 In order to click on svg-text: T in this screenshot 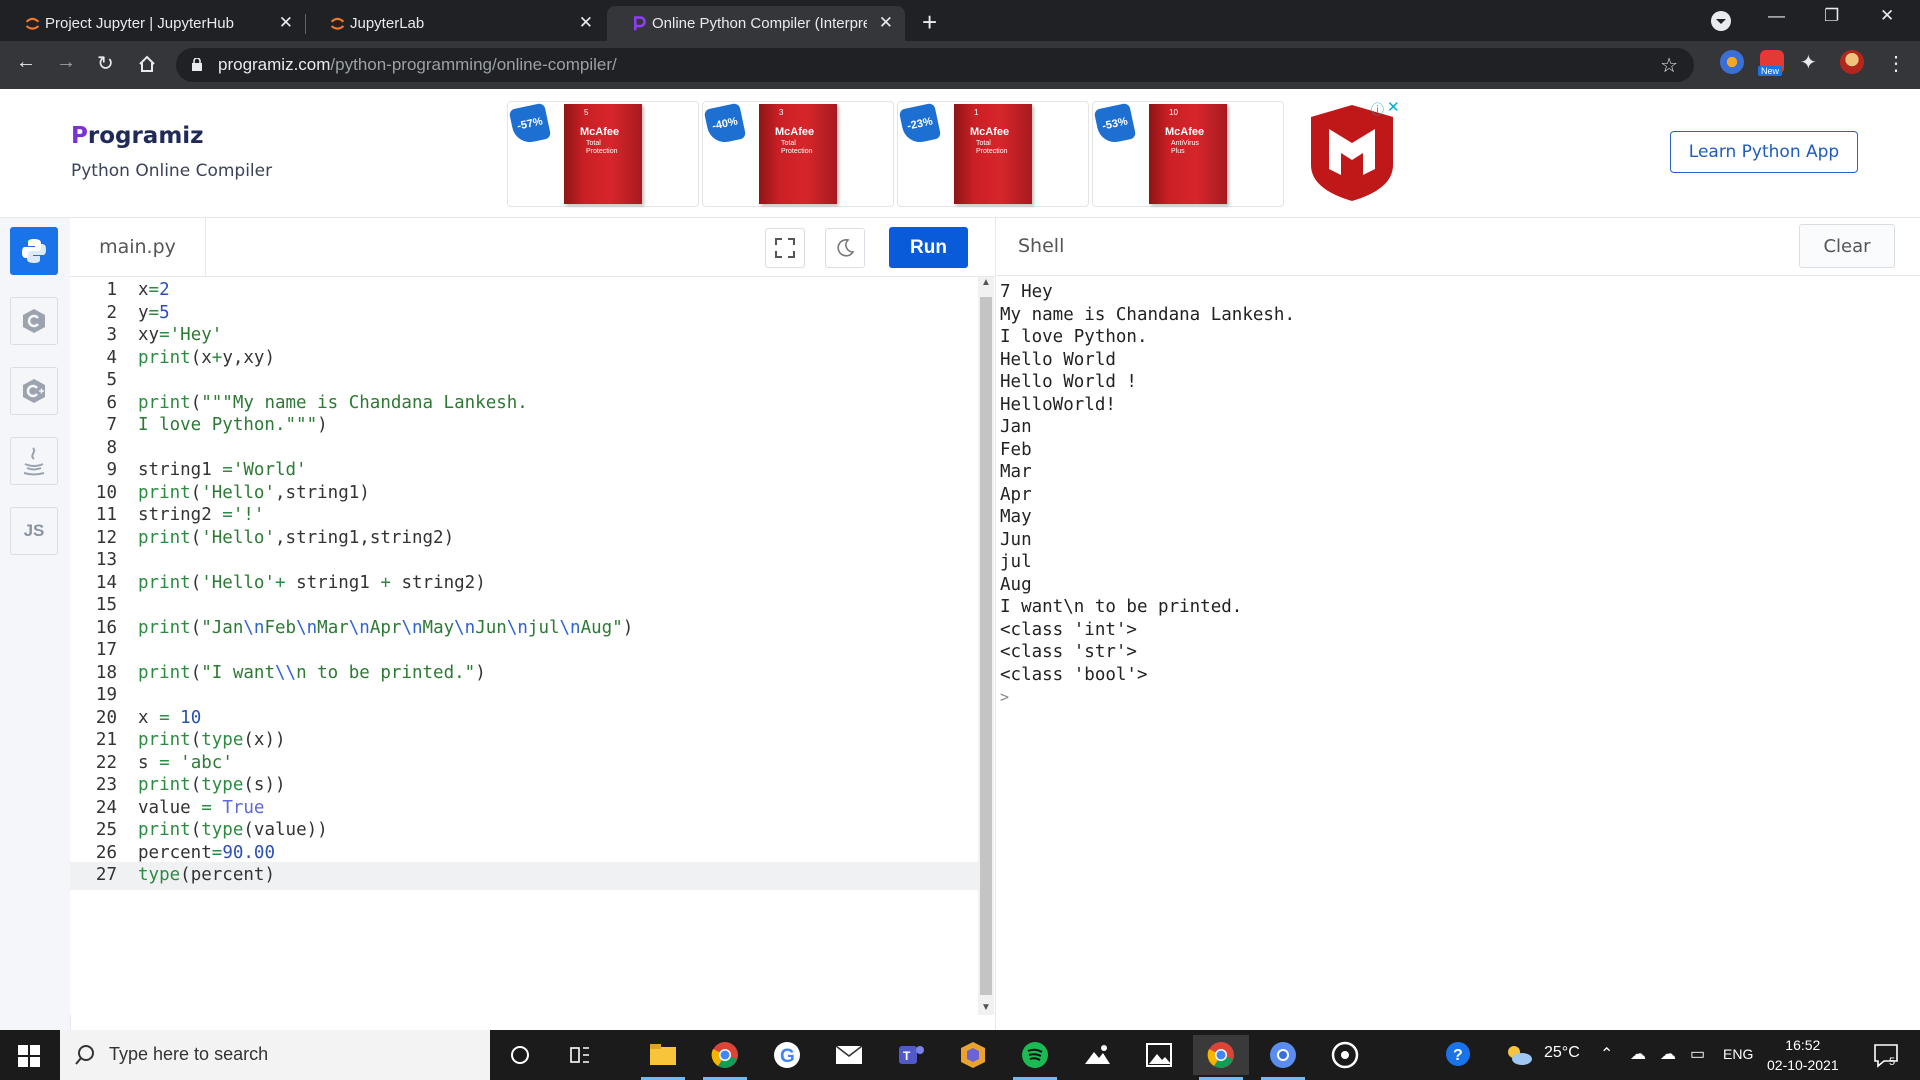, I will do `click(907, 1056)`.